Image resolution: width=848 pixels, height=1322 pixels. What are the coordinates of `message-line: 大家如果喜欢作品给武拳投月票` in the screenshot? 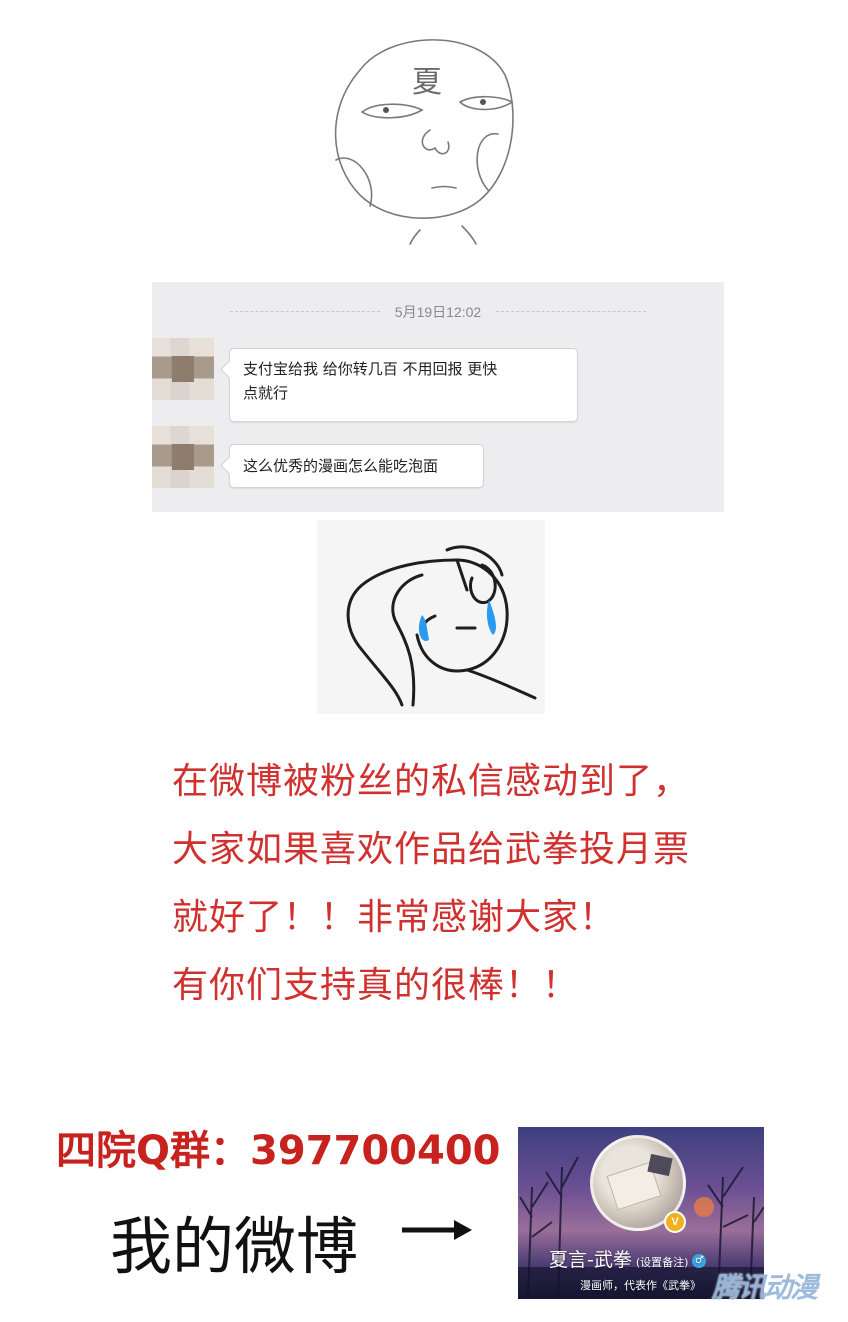 It's located at (431, 849).